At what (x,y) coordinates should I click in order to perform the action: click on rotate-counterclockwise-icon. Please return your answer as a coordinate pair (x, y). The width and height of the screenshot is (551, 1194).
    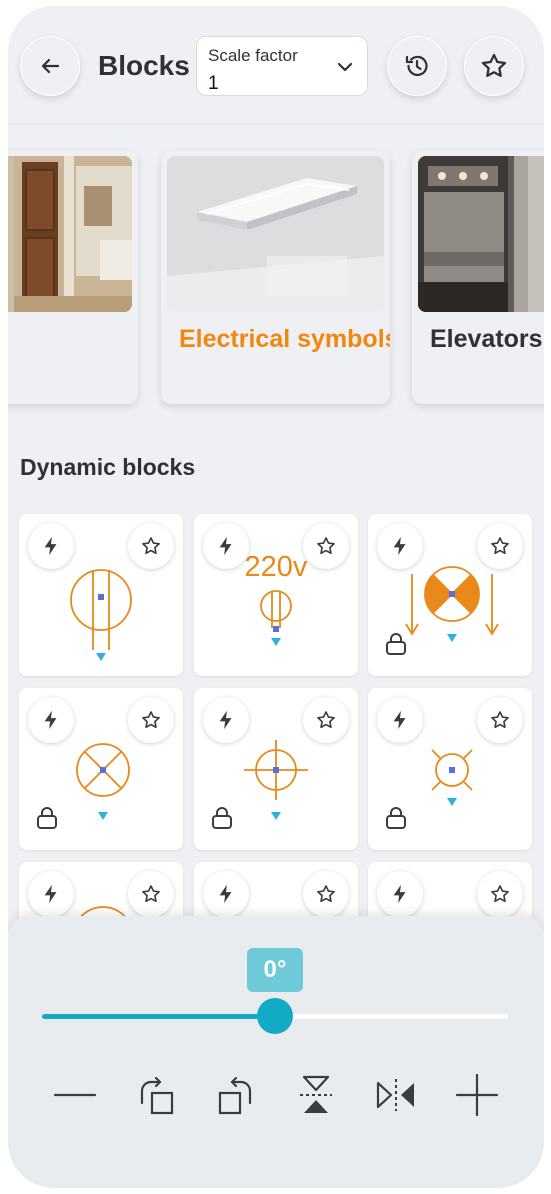
    Looking at the image, I should click on (235, 1095).